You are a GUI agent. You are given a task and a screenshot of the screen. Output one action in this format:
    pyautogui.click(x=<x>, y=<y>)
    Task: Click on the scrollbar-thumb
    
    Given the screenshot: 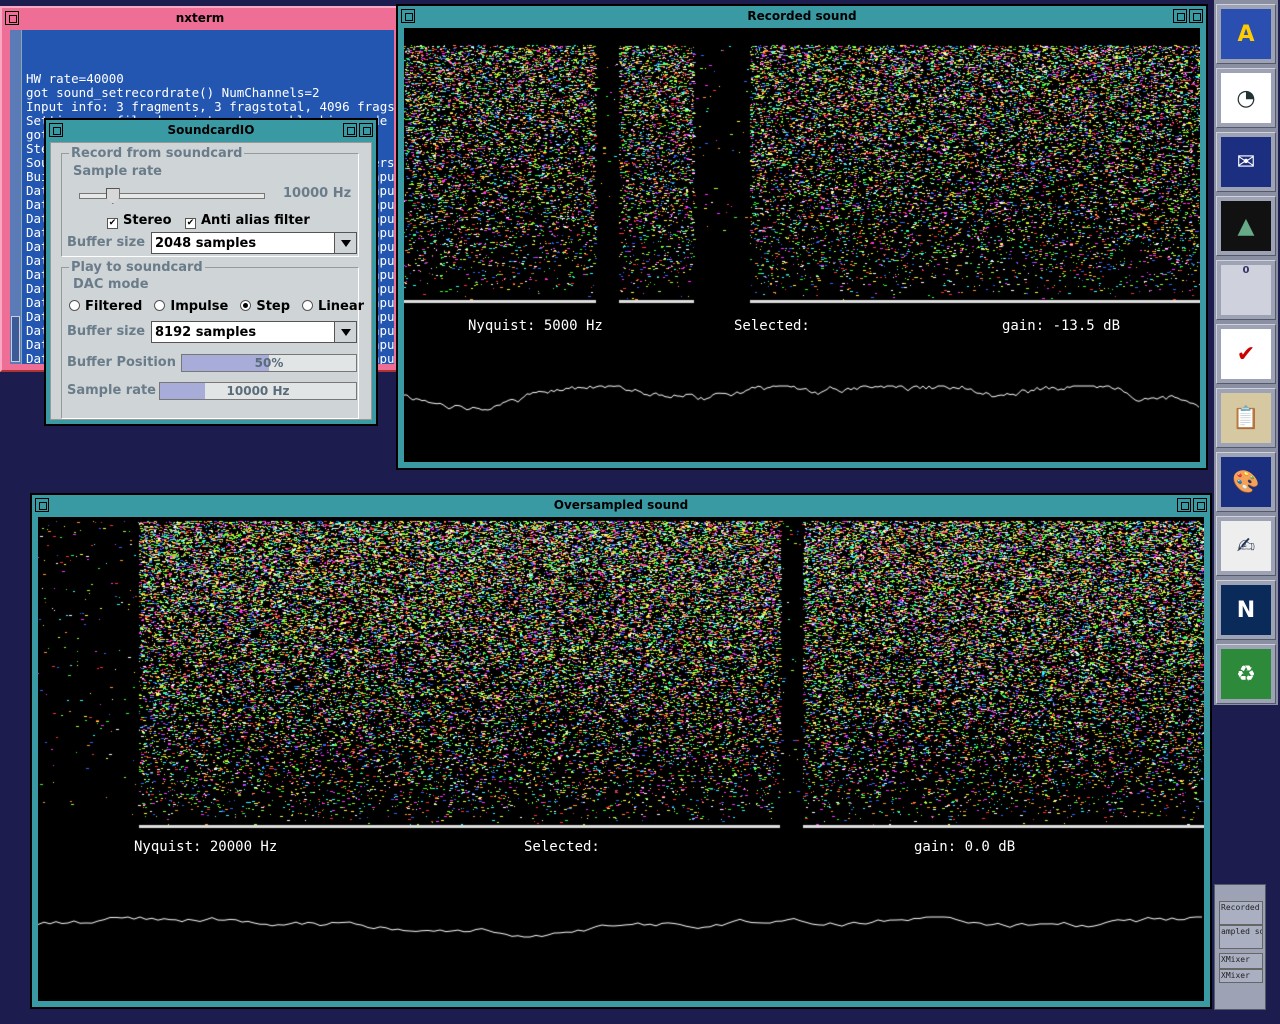 What is the action you would take?
    pyautogui.click(x=15, y=339)
    